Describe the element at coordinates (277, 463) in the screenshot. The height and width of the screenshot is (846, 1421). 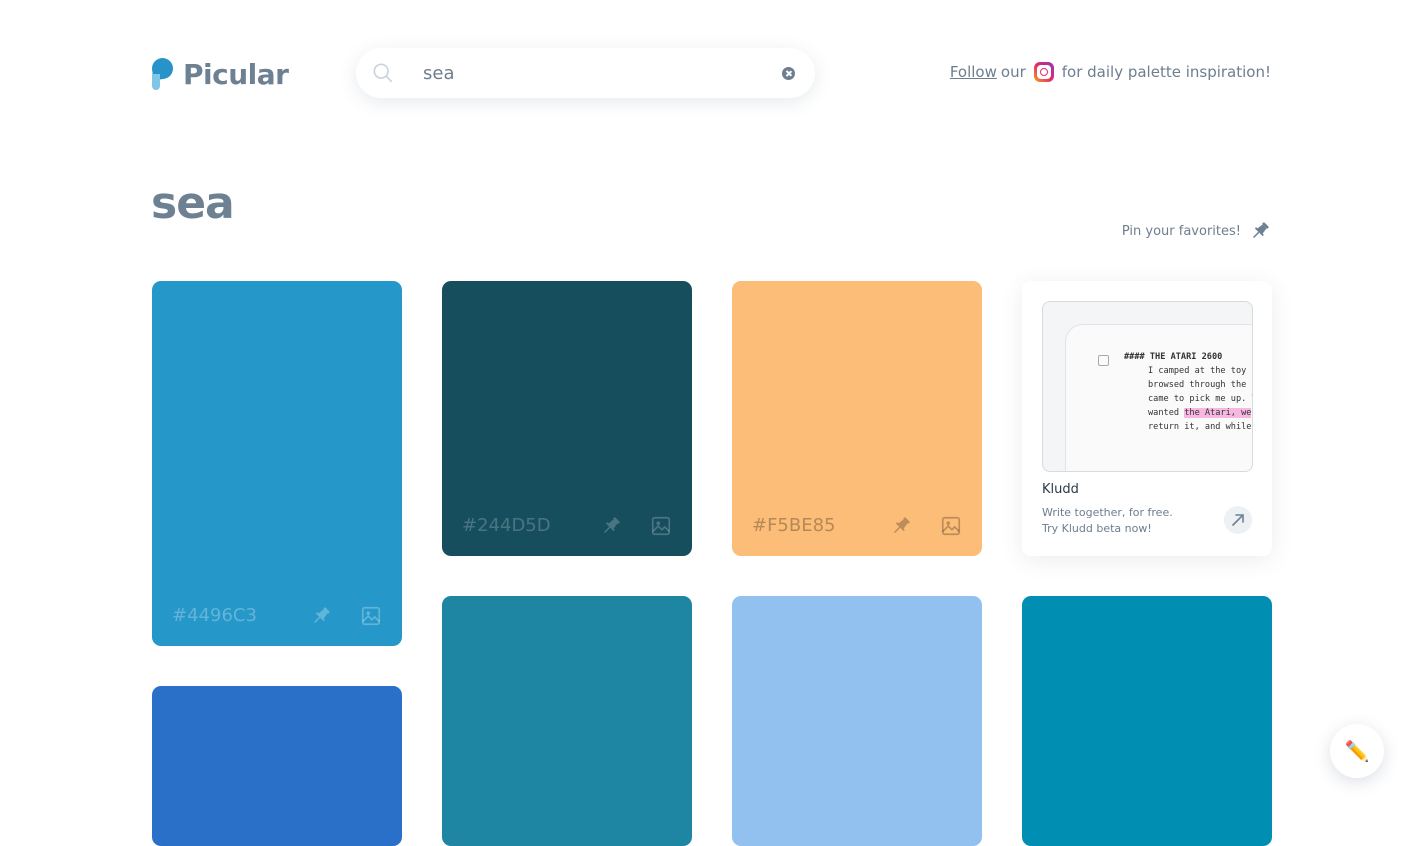
I see `color-swatch-card: #4496C3` at that location.